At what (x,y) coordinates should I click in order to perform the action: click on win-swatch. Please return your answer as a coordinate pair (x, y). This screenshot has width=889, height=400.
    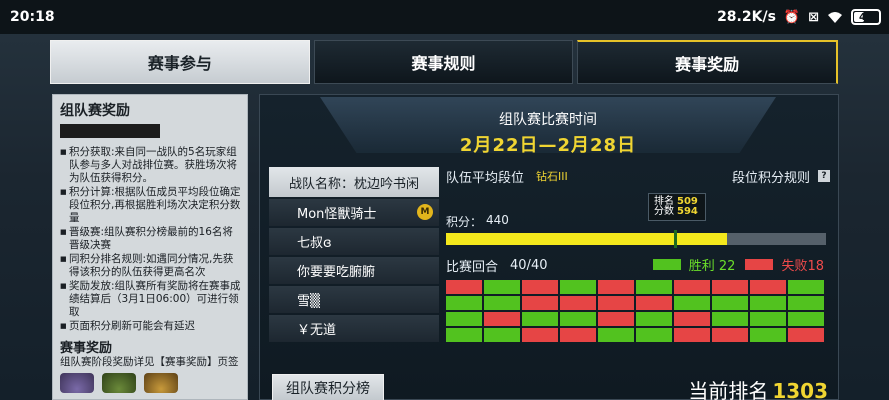
    Looking at the image, I should click on (666, 264).